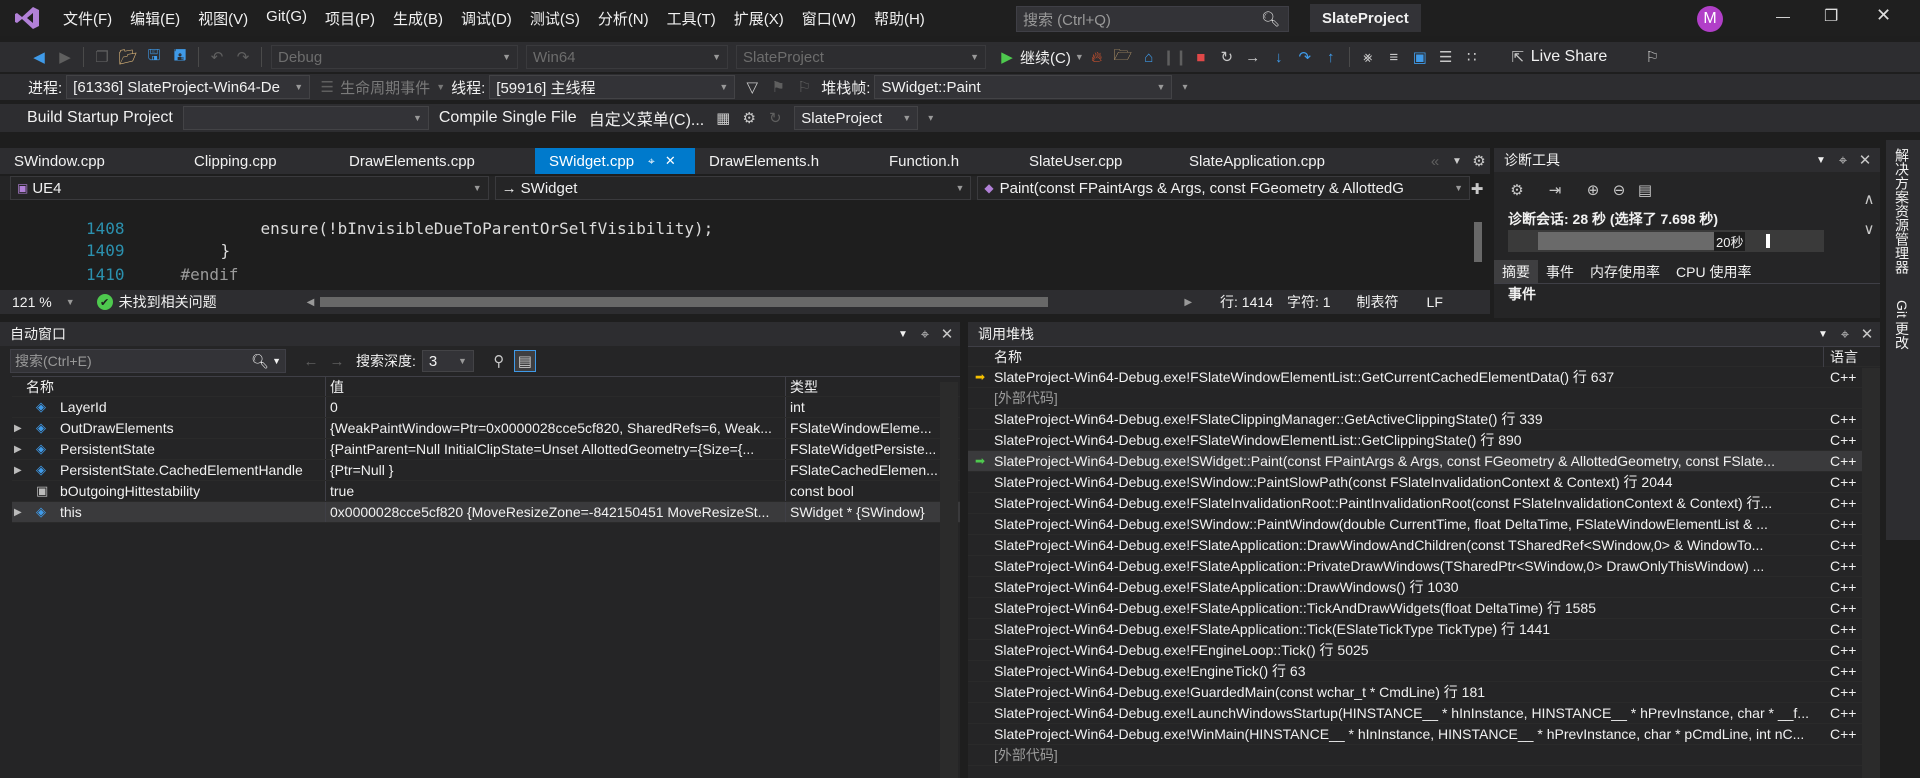 This screenshot has height=778, width=1920. What do you see at coordinates (556, 386) in the screenshot?
I see `col-value: 值` at bounding box center [556, 386].